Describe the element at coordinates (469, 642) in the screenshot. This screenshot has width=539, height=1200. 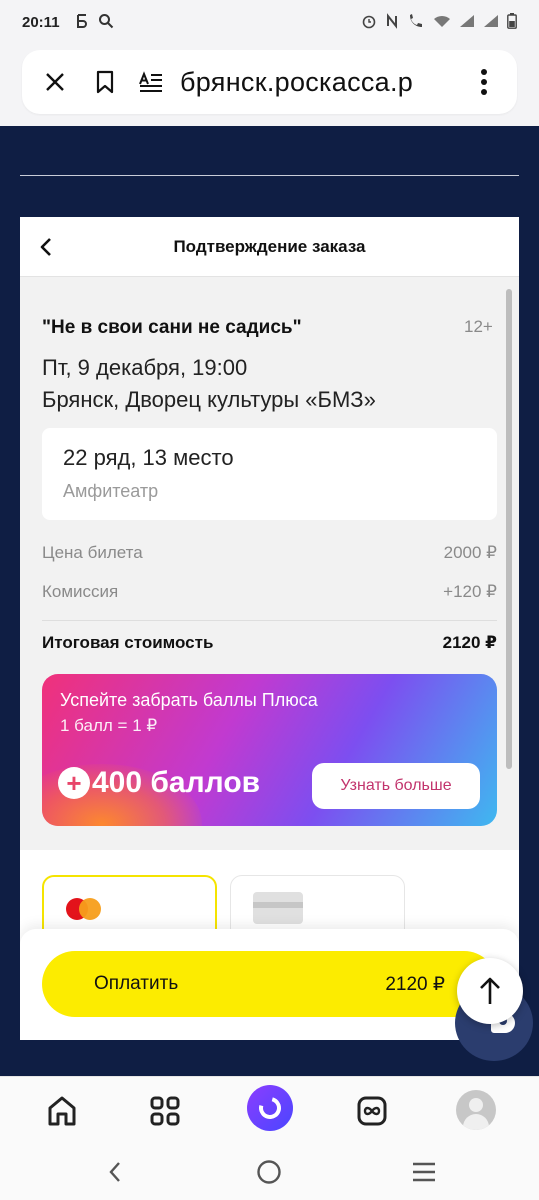
I see `total-value: 2120 ₽` at that location.